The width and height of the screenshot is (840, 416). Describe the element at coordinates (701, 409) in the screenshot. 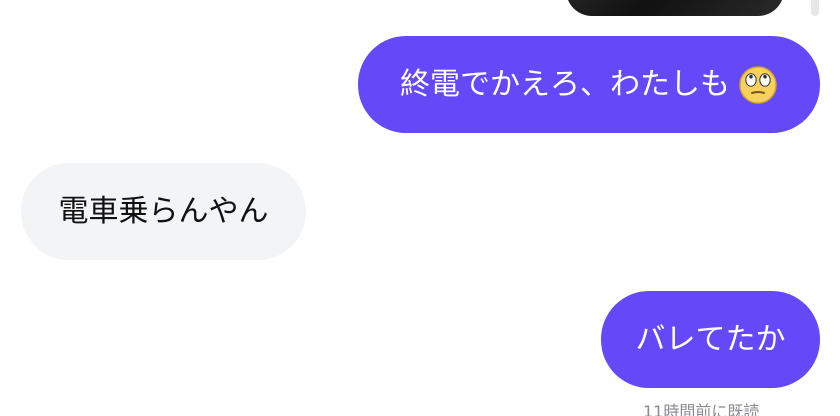

I see `read-receipt: 11時間前に既読` at that location.